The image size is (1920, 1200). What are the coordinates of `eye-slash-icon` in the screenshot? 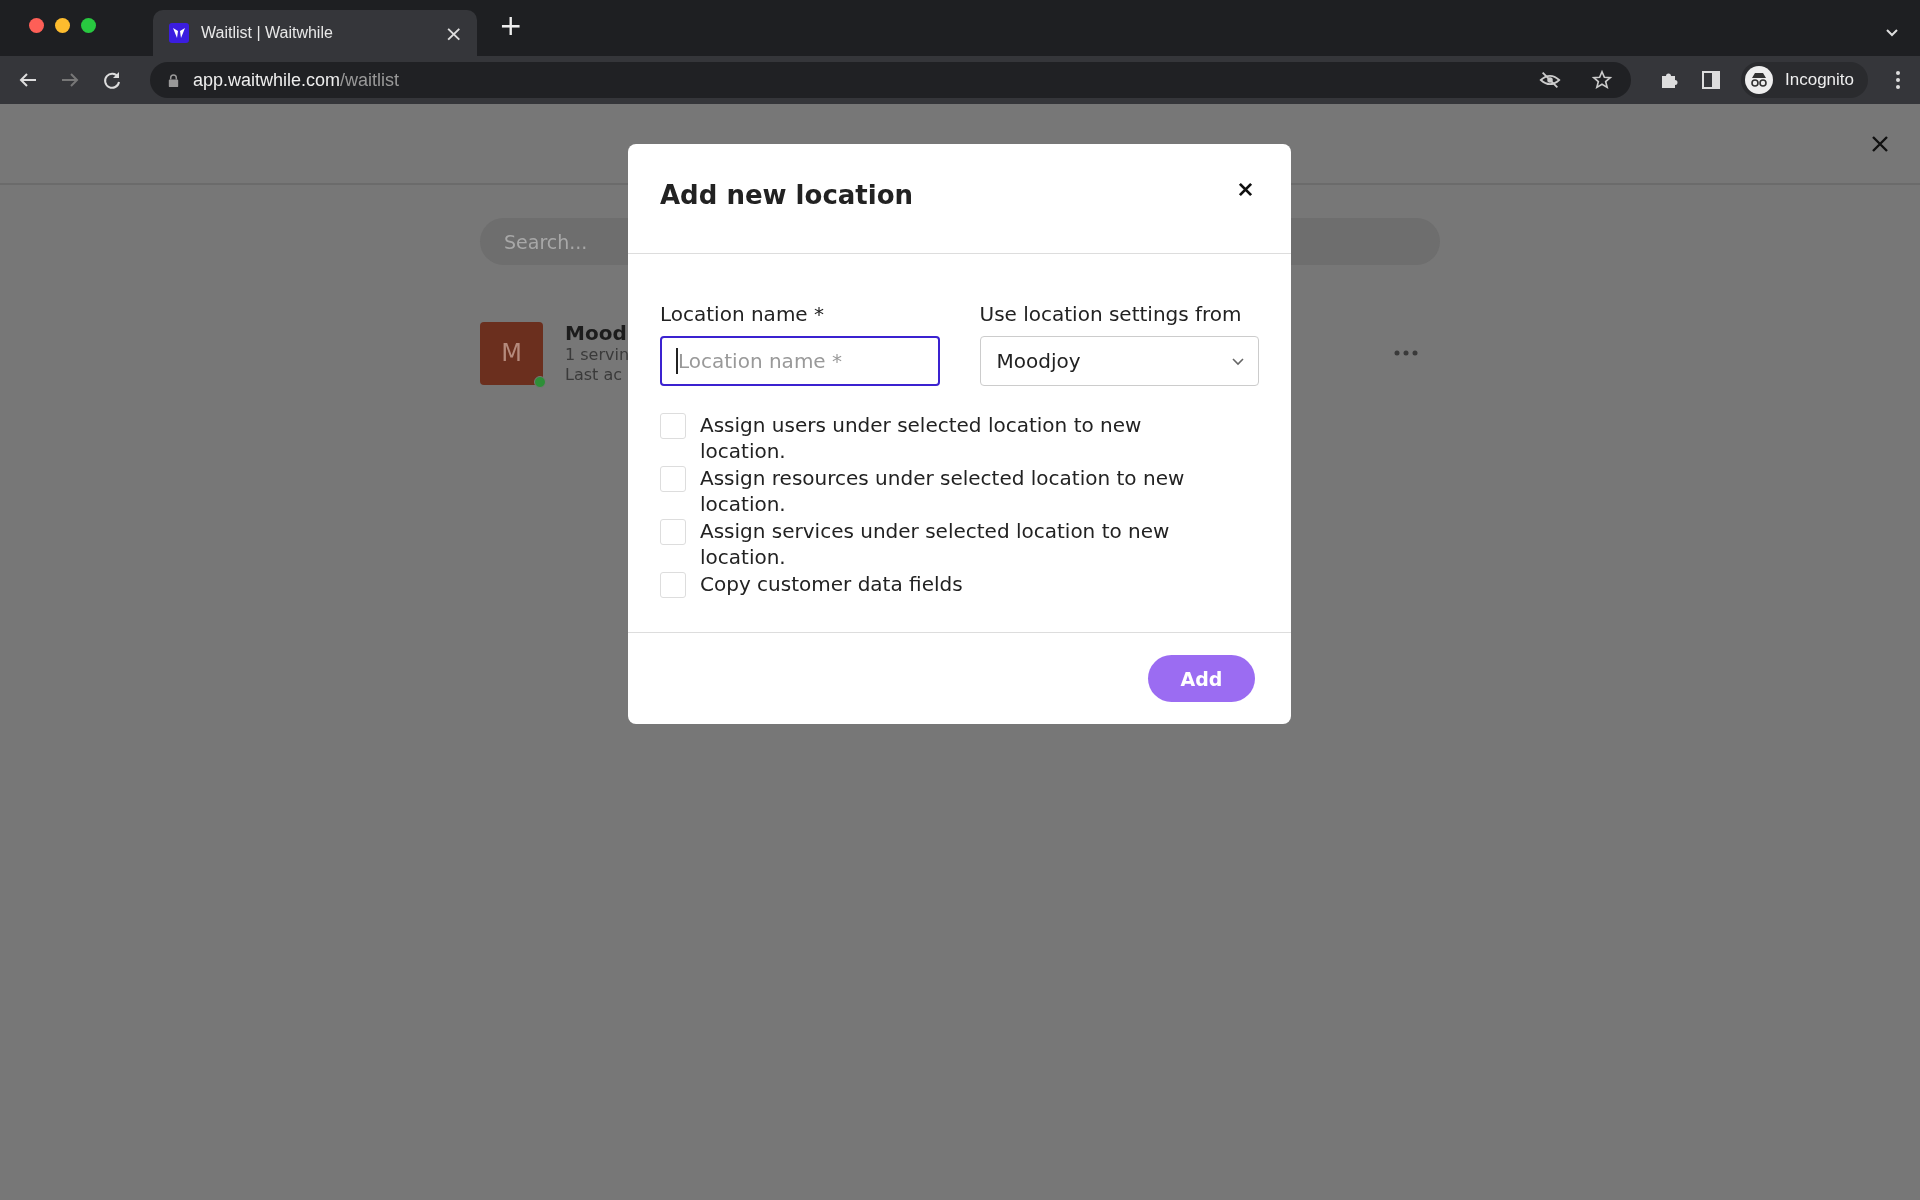 It's located at (1550, 80).